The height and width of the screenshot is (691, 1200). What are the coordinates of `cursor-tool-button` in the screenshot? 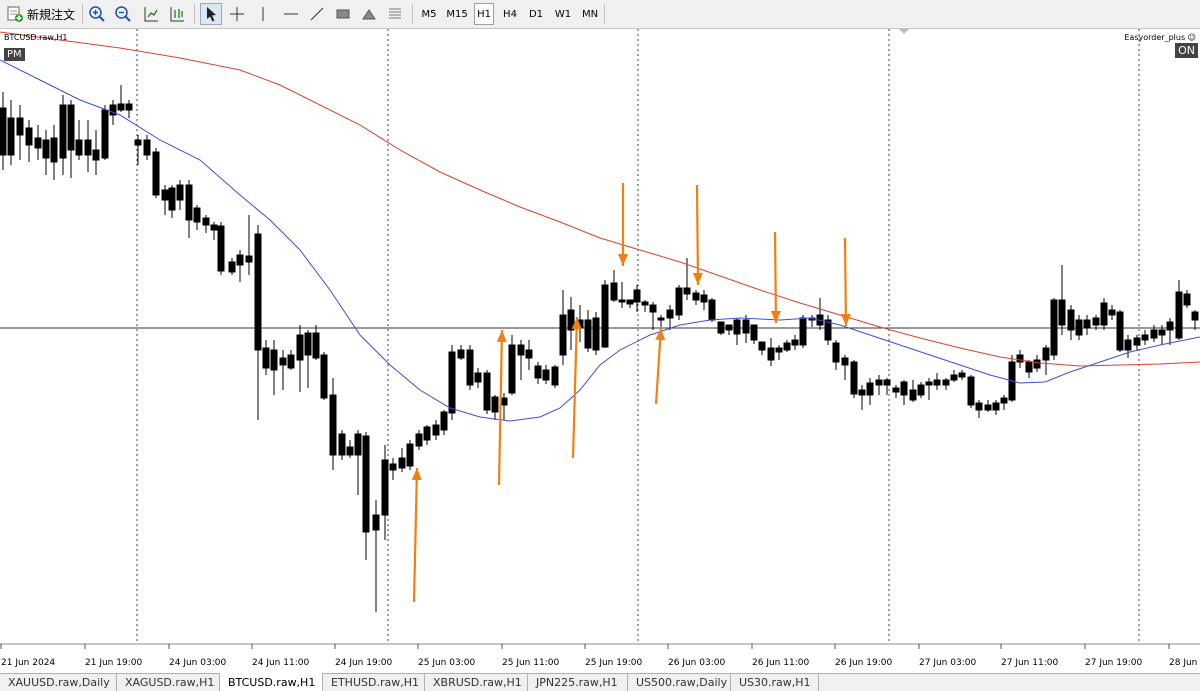 It's located at (211, 14).